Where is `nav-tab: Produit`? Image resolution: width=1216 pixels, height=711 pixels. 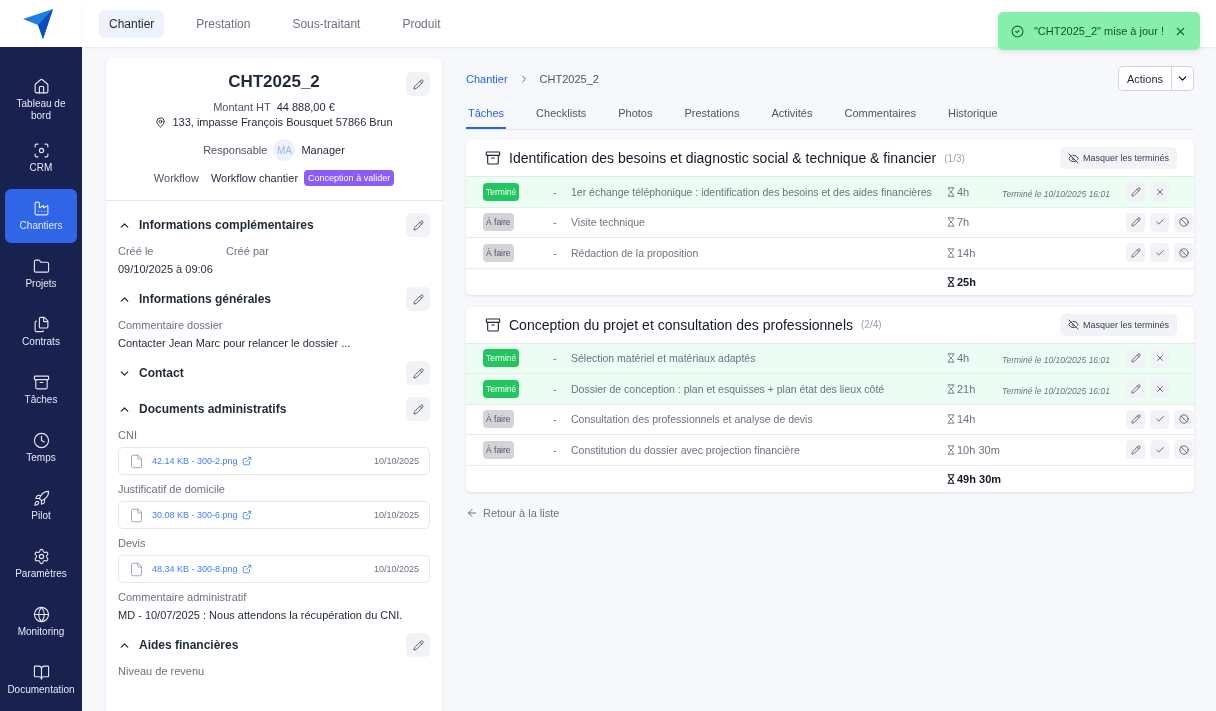 nav-tab: Produit is located at coordinates (421, 23).